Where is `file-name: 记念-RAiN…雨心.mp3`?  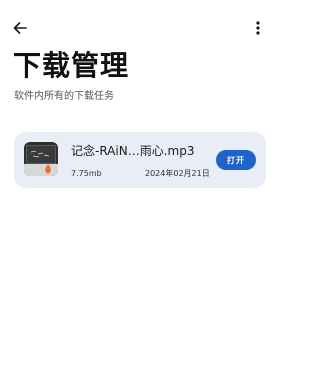
file-name: 记念-RAiN…雨心.mp3 is located at coordinates (133, 151).